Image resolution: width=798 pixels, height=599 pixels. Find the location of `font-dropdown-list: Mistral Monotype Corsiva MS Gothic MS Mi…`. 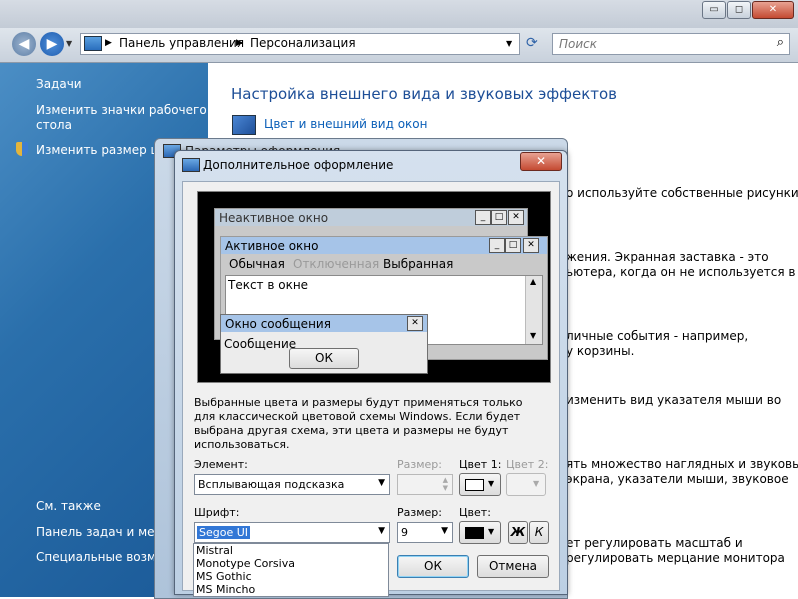

font-dropdown-list: Mistral Monotype Corsiva MS Gothic MS Mi… is located at coordinates (291, 570).